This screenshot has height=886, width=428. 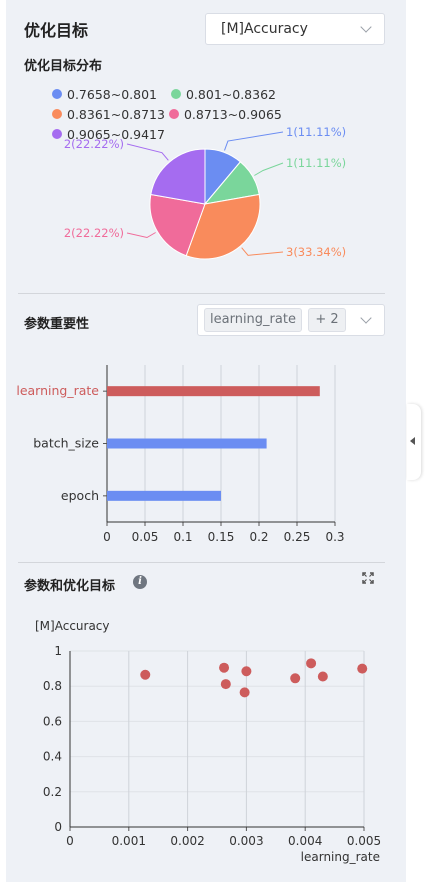 What do you see at coordinates (327, 320) in the screenshot?
I see `more-tags-count: + 2` at bounding box center [327, 320].